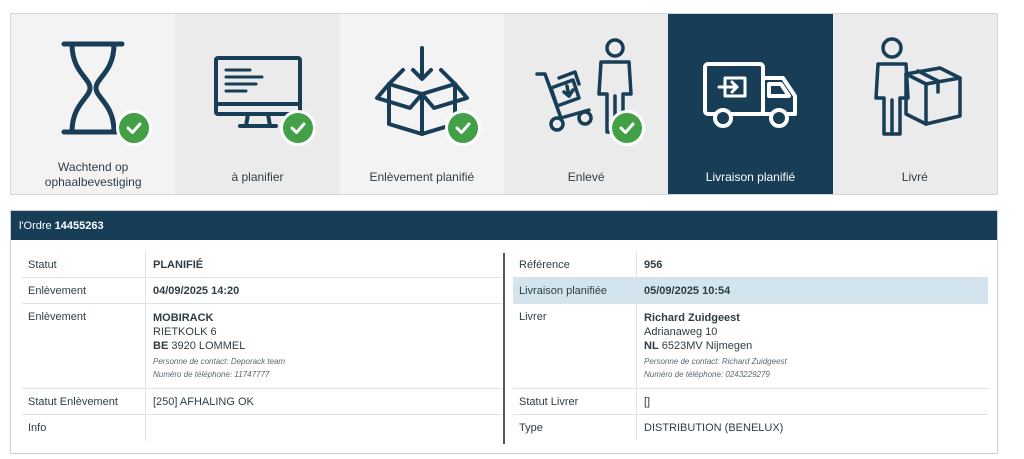 The height and width of the screenshot is (459, 1024). Describe the element at coordinates (93, 104) in the screenshot. I see `step-awaiting-pickup-confirmation: Wachtend op ophaalbevestiging` at that location.